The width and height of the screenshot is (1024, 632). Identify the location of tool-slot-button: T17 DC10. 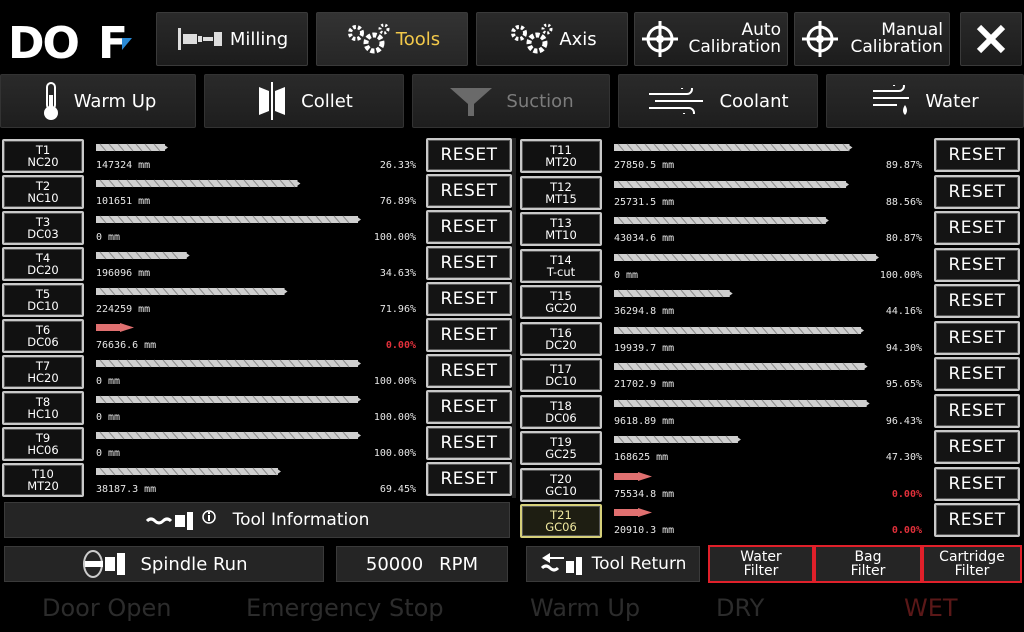
(561, 375).